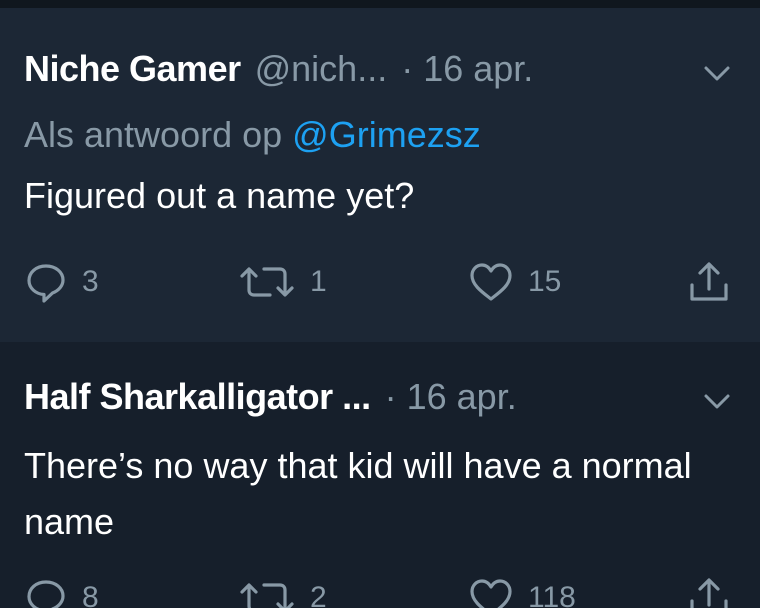 The image size is (760, 608). Describe the element at coordinates (552, 594) in the screenshot. I see `like-count: 118` at that location.